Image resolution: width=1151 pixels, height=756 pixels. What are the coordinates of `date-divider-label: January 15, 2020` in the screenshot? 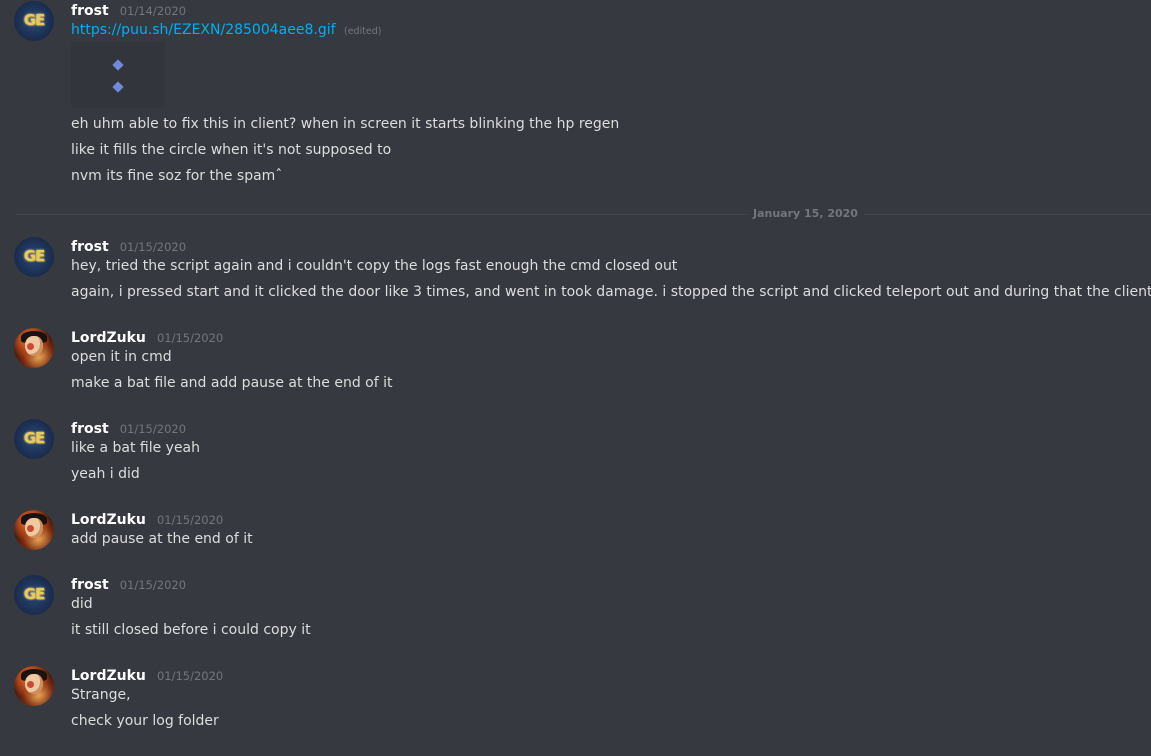 It's located at (805, 213).